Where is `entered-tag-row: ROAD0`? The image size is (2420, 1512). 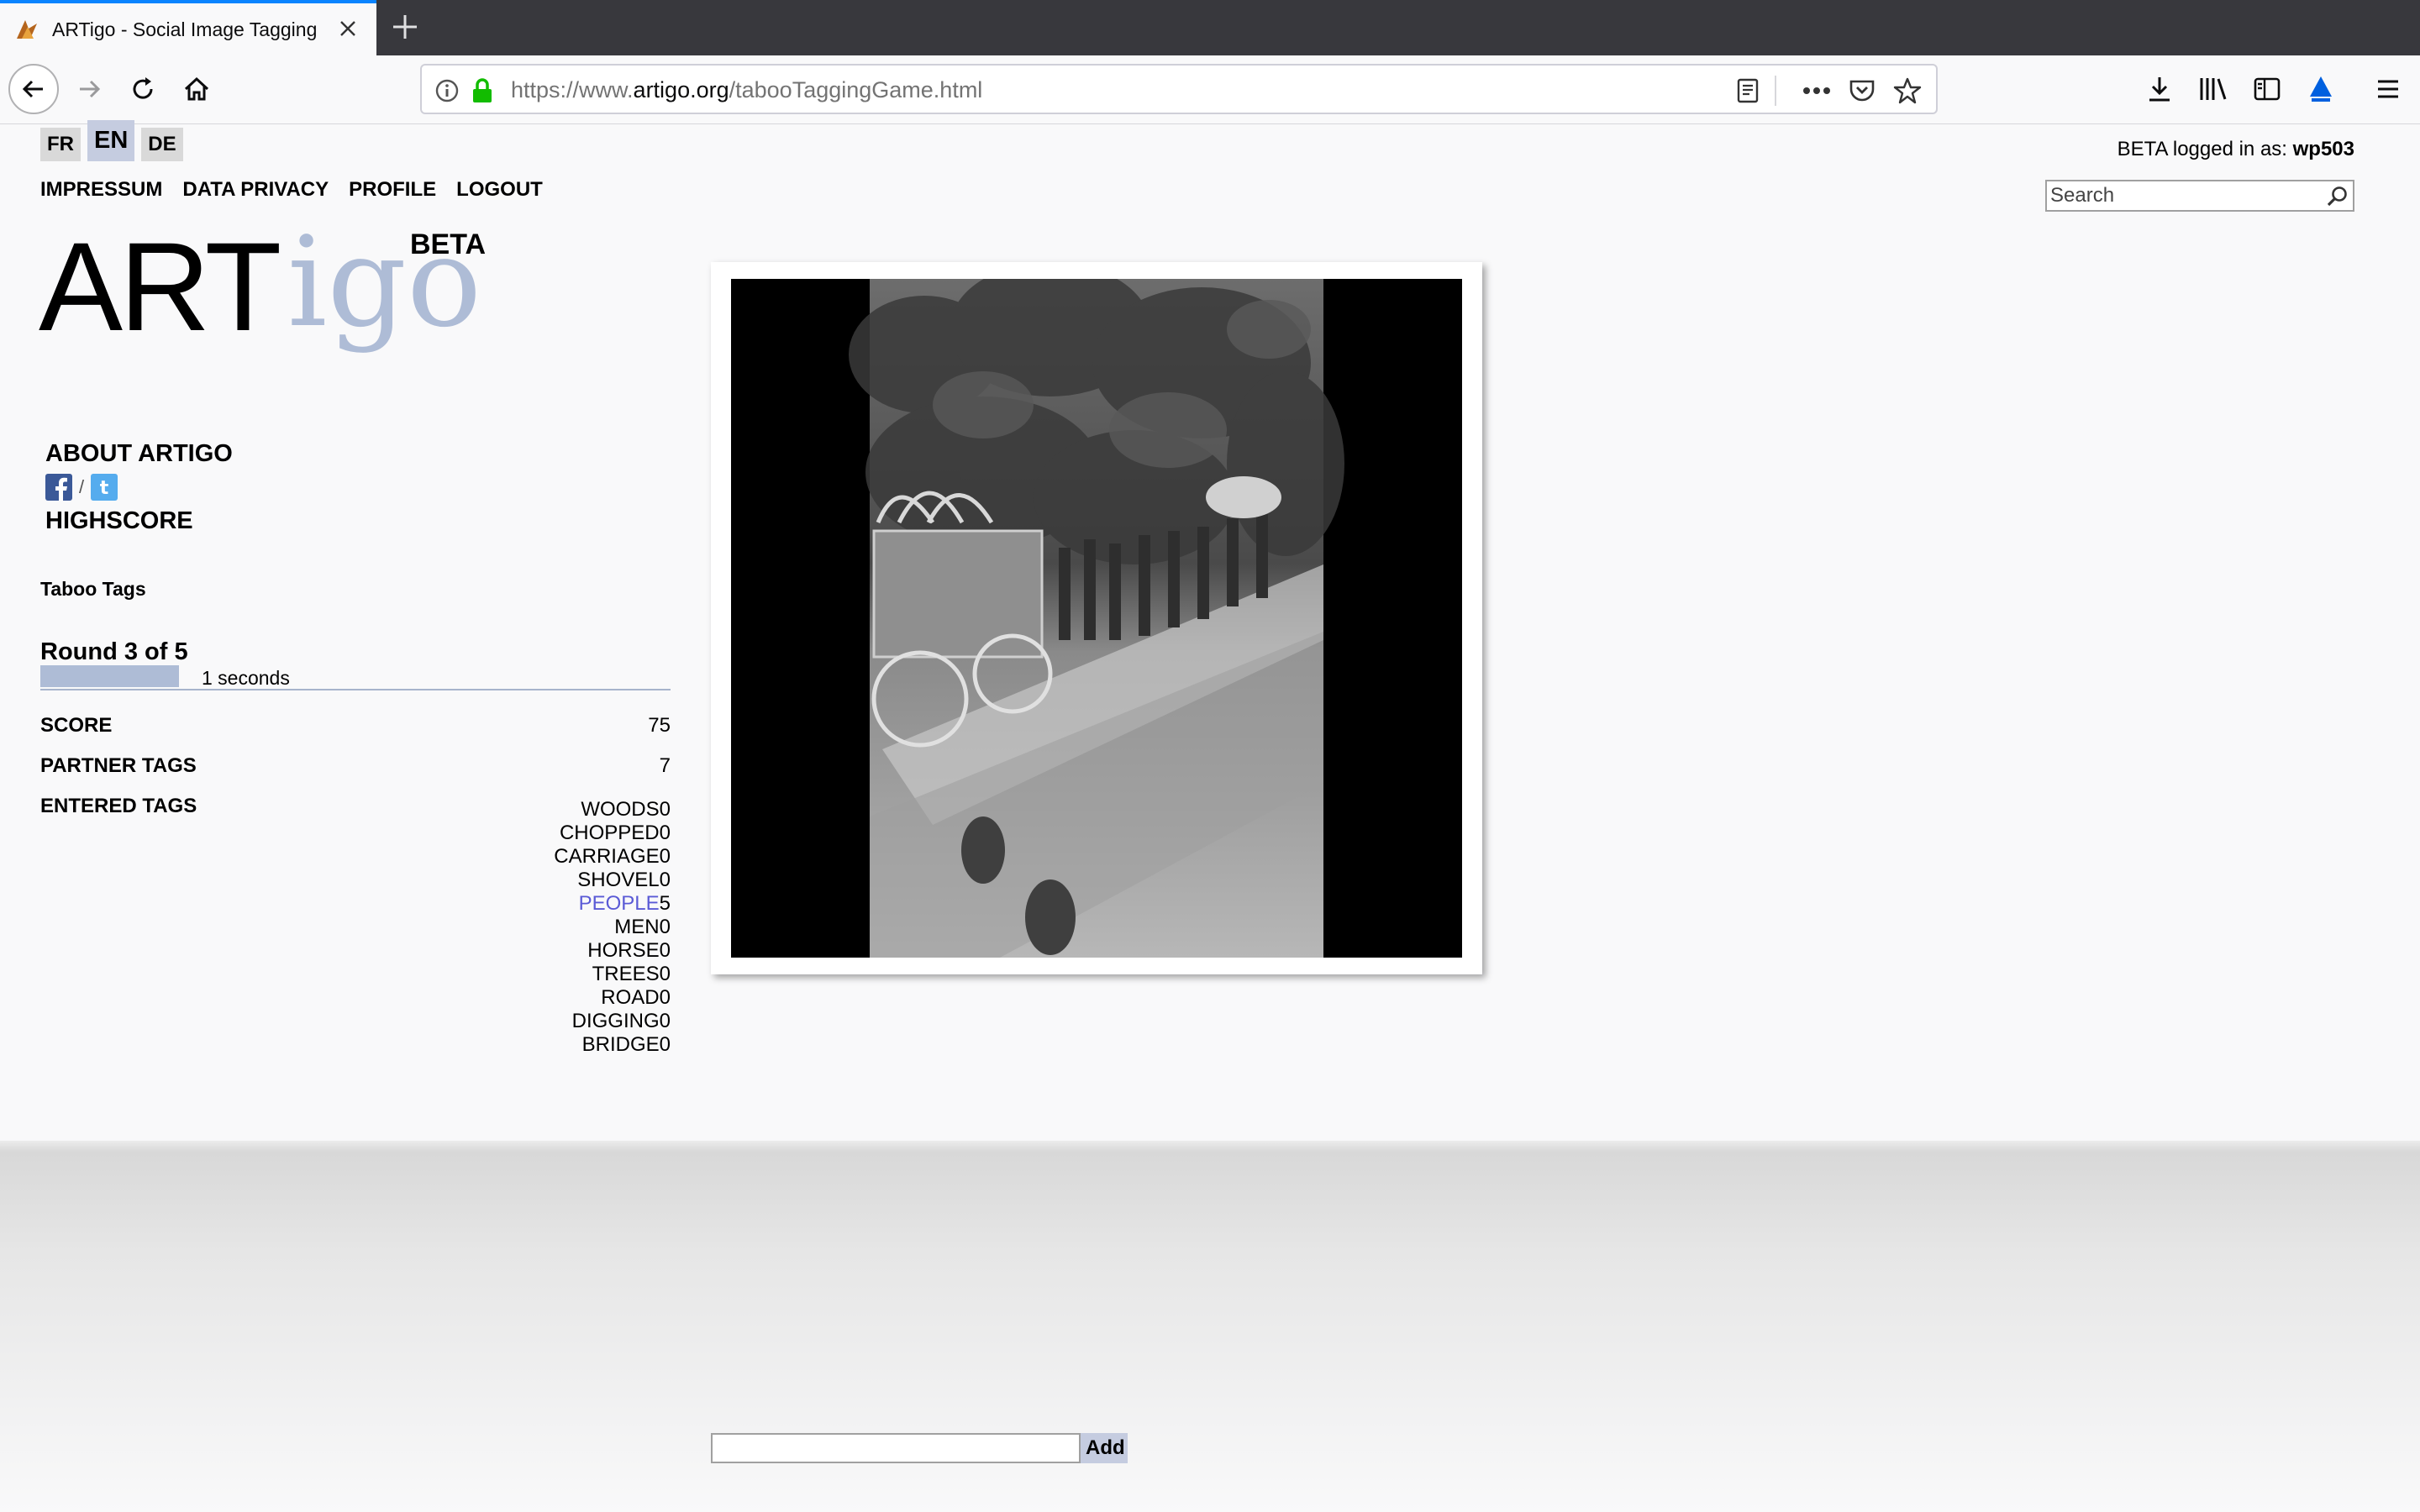 entered-tag-row: ROAD0 is located at coordinates (613, 998).